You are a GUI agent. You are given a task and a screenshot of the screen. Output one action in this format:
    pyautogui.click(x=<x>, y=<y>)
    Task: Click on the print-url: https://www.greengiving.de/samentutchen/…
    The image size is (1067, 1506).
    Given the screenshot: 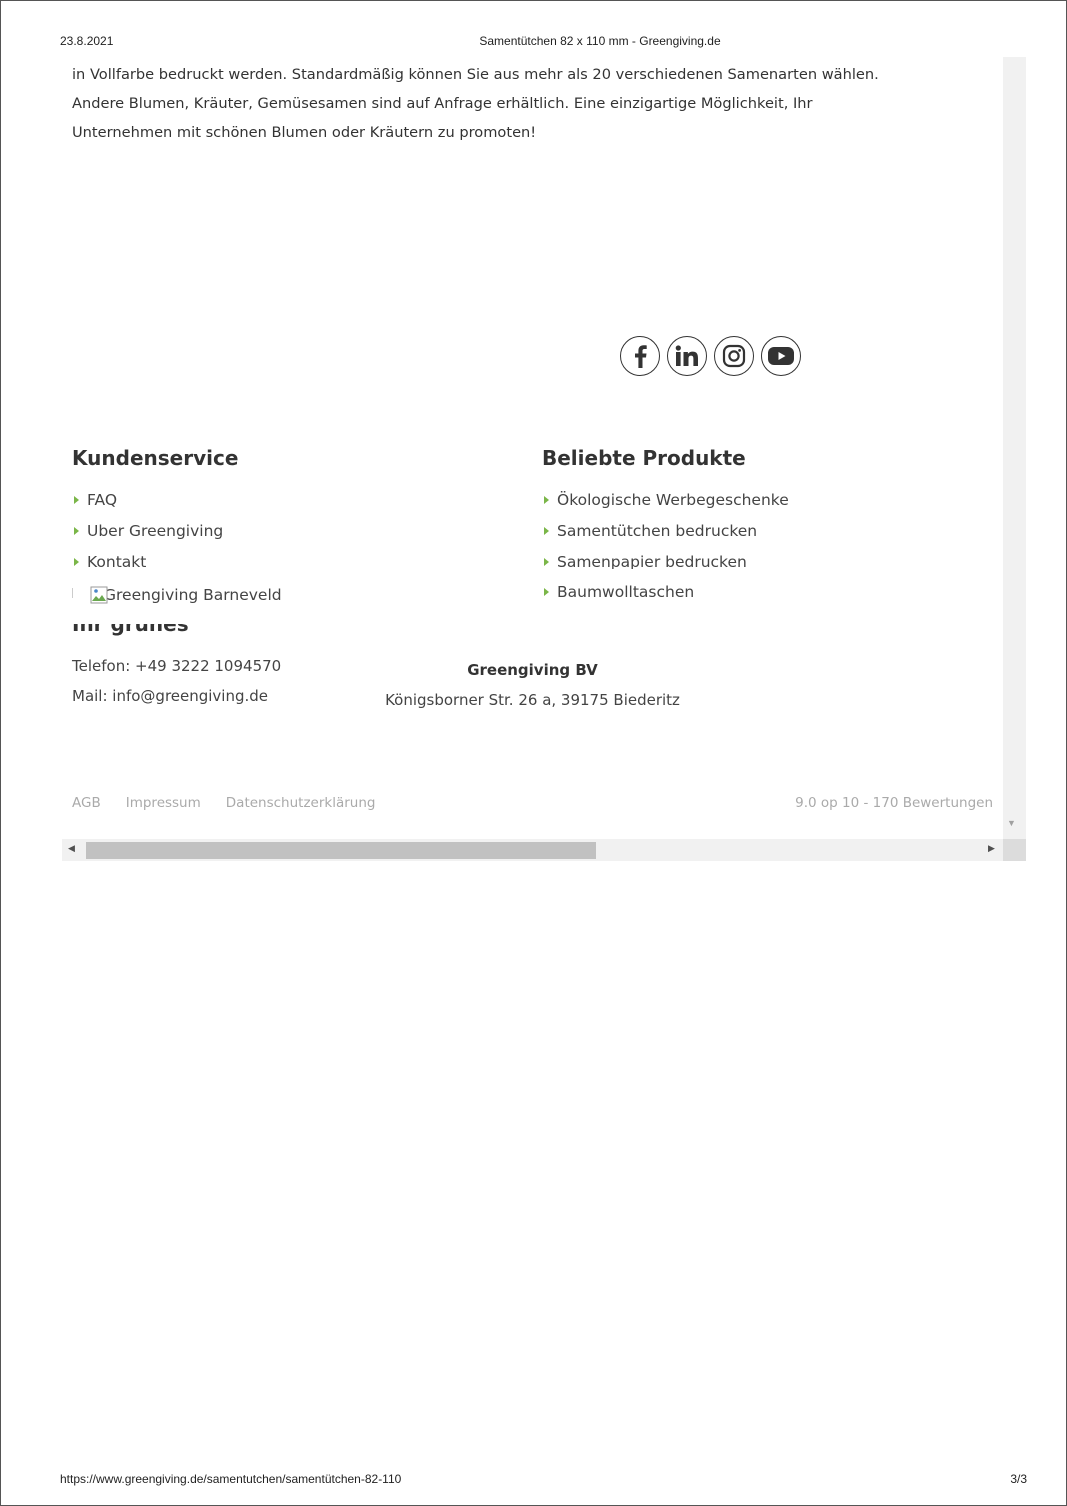 What is the action you would take?
    pyautogui.click(x=231, y=1479)
    